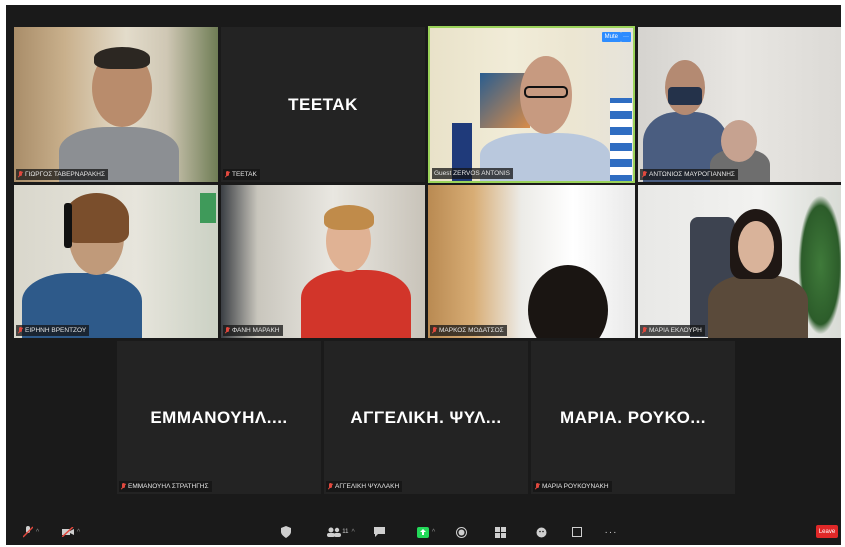  Describe the element at coordinates (116, 261) in the screenshot. I see `video-tile: ΕΙΡΗΝΗ ΒΡΕΝΤΖΟΥ` at that location.